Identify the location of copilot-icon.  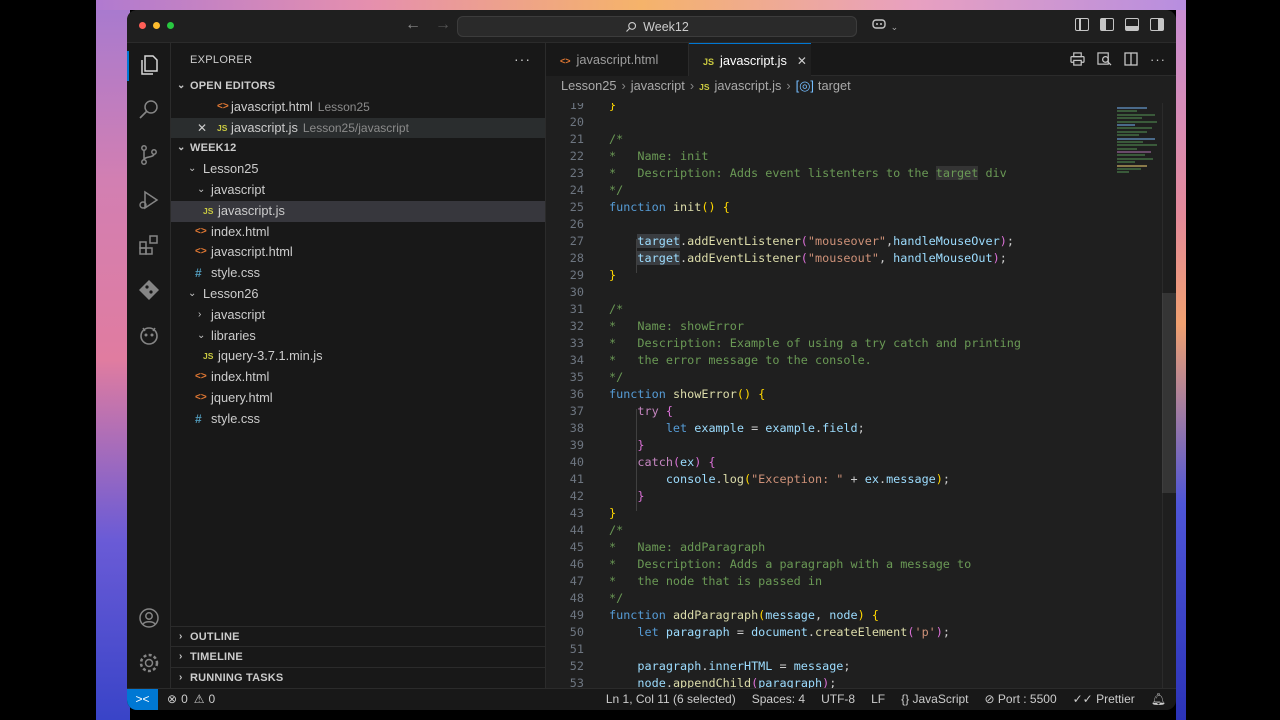
(149, 335).